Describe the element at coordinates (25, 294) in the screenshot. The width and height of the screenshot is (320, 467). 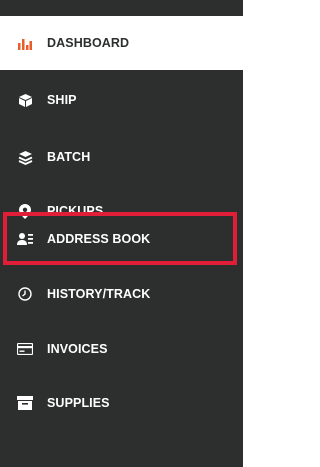
I see `clock-icon` at that location.